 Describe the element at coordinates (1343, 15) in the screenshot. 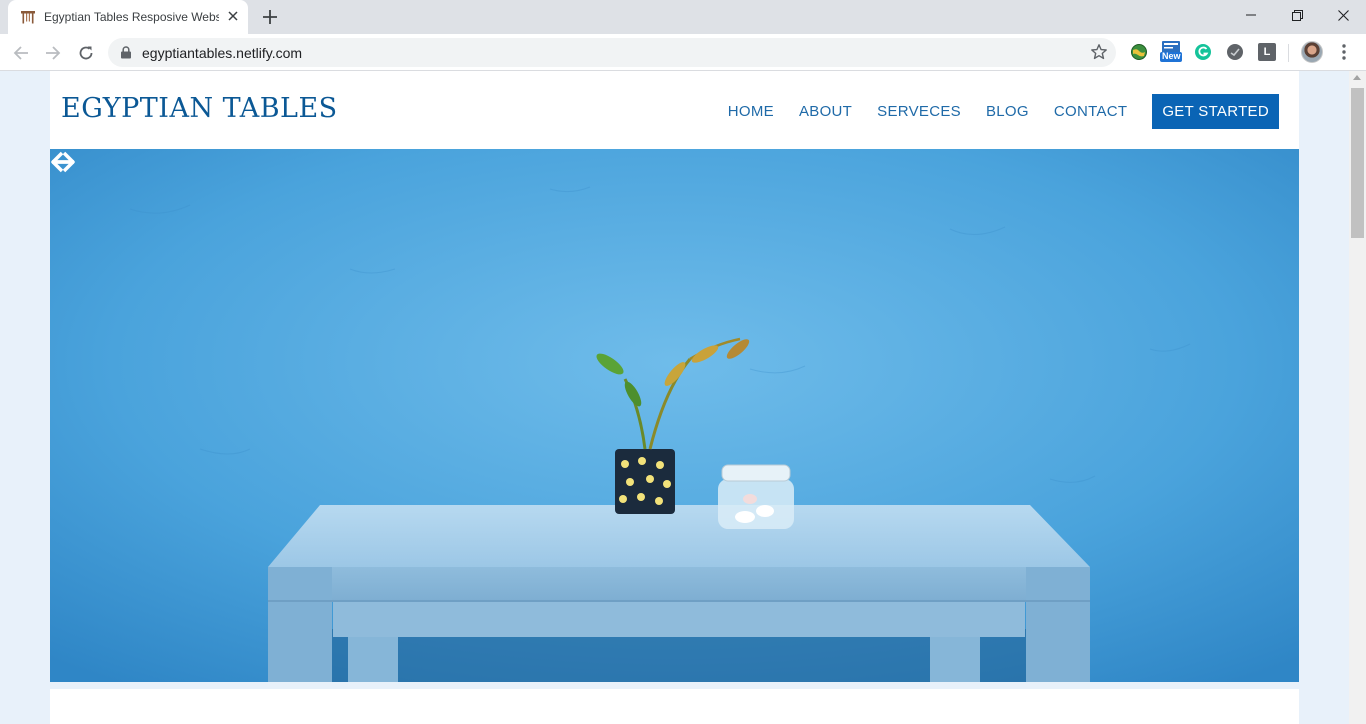

I see `close-icon` at that location.